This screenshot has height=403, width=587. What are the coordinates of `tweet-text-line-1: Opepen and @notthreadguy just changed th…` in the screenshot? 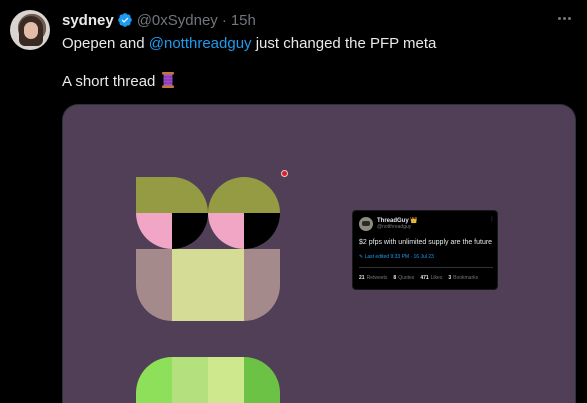 It's located at (249, 44).